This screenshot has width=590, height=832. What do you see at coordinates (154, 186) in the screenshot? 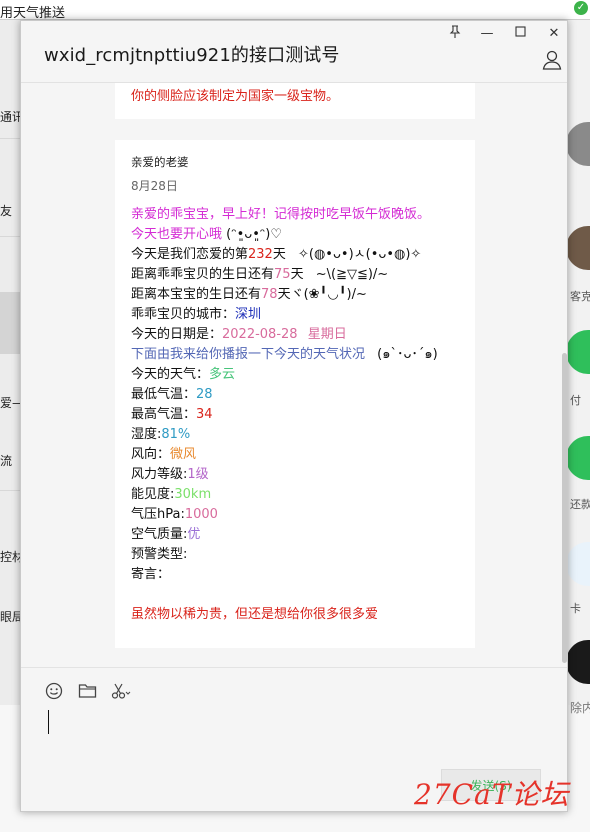
I see `message-date: 8月28日` at bounding box center [154, 186].